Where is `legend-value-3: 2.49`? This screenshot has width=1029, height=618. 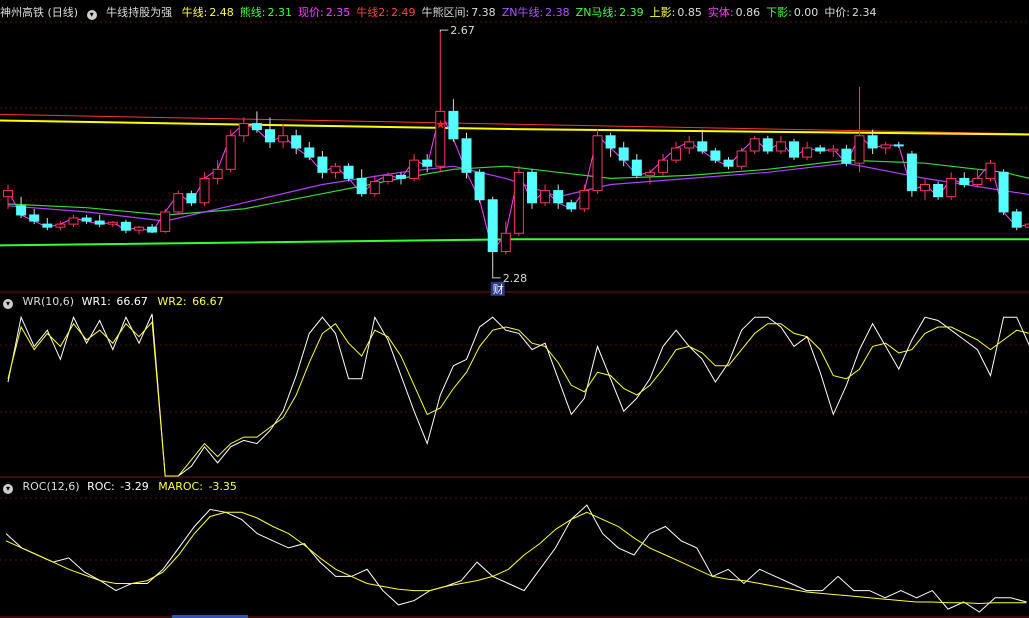
legend-value-3: 2.49 is located at coordinates (403, 12).